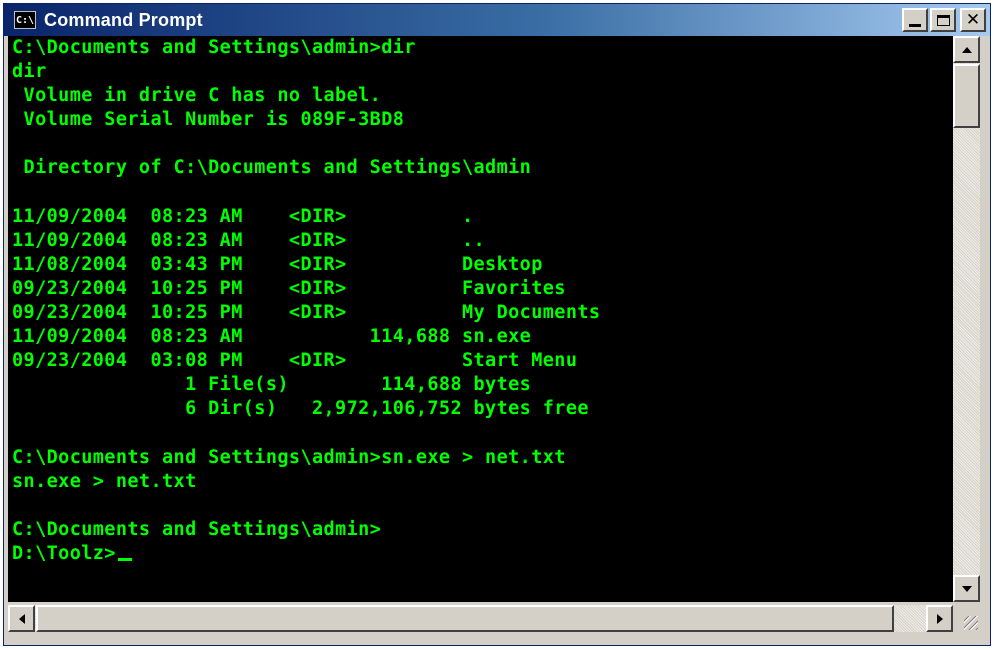 This screenshot has width=994, height=649. I want to click on scroll-left-button, so click(21, 618).